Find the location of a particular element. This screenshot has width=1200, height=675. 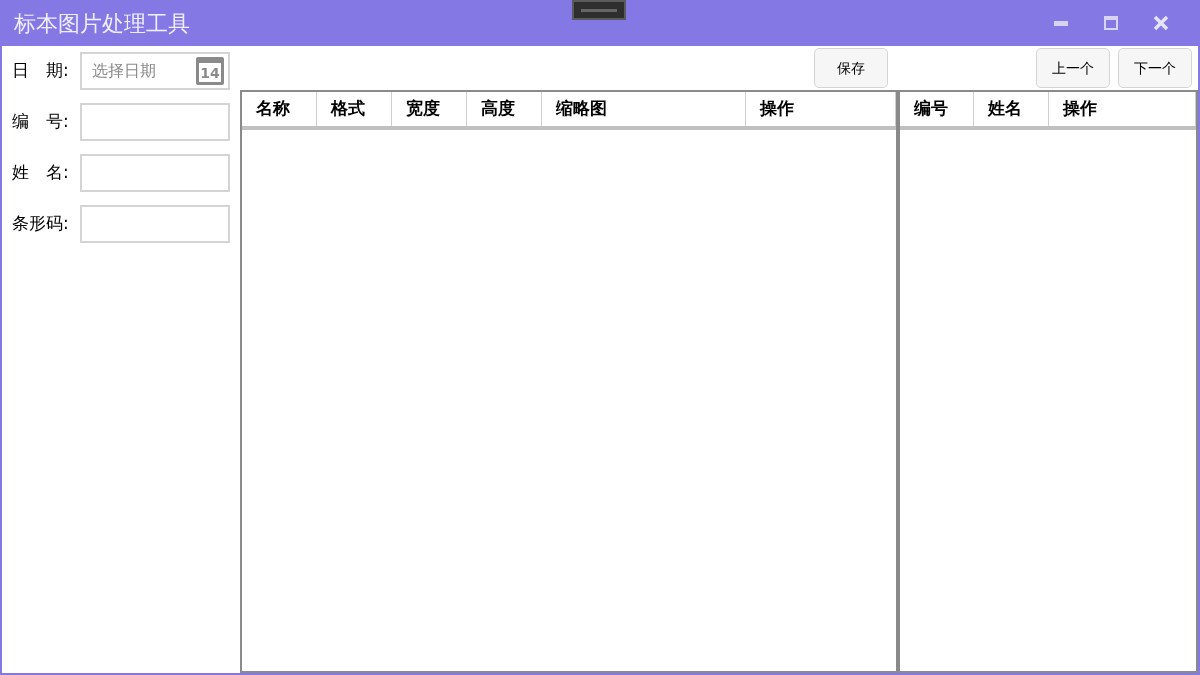

window-title: 标本图片处理工具 is located at coordinates (102, 23).